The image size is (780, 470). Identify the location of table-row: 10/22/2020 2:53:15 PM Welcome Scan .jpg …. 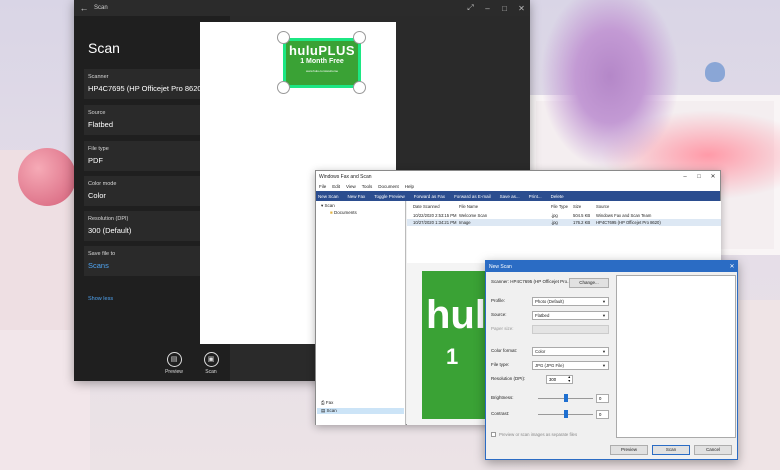
(564, 215).